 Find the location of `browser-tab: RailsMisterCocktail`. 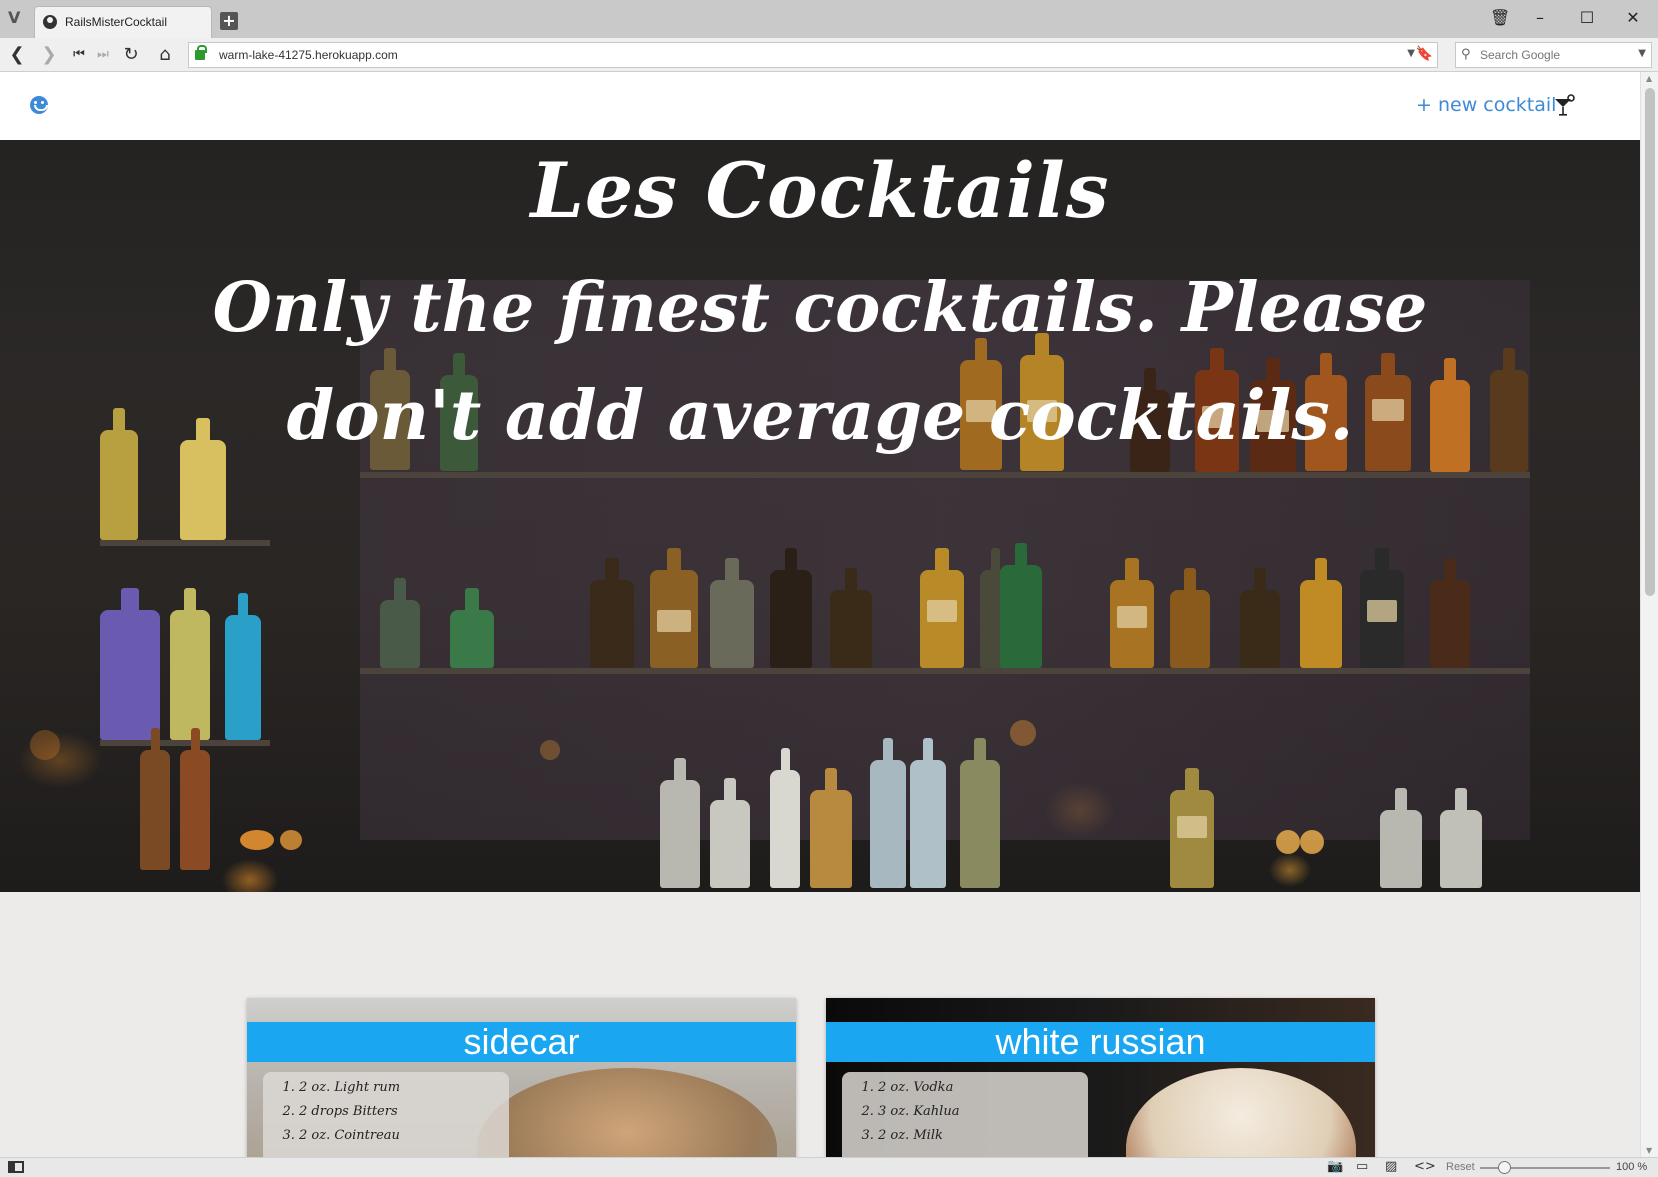

browser-tab: RailsMisterCocktail is located at coordinates (123, 22).